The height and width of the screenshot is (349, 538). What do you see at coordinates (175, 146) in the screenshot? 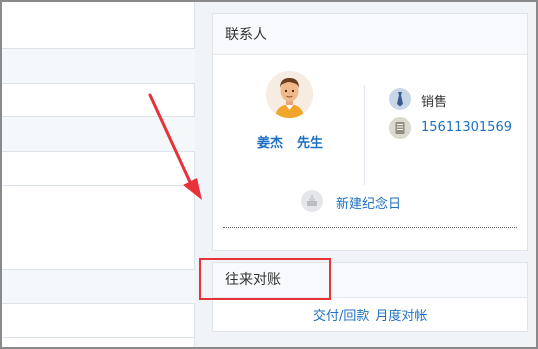
I see `annotation-arrow` at bounding box center [175, 146].